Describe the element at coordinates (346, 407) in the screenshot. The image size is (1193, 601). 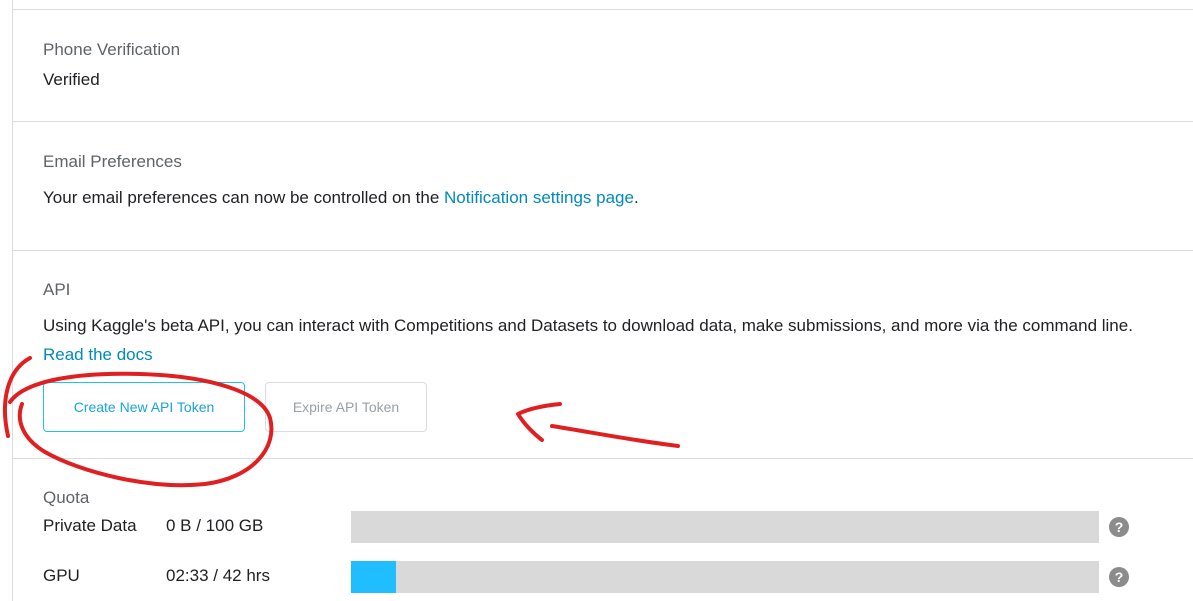
I see `expire-api-token-button: Expire API Token` at that location.